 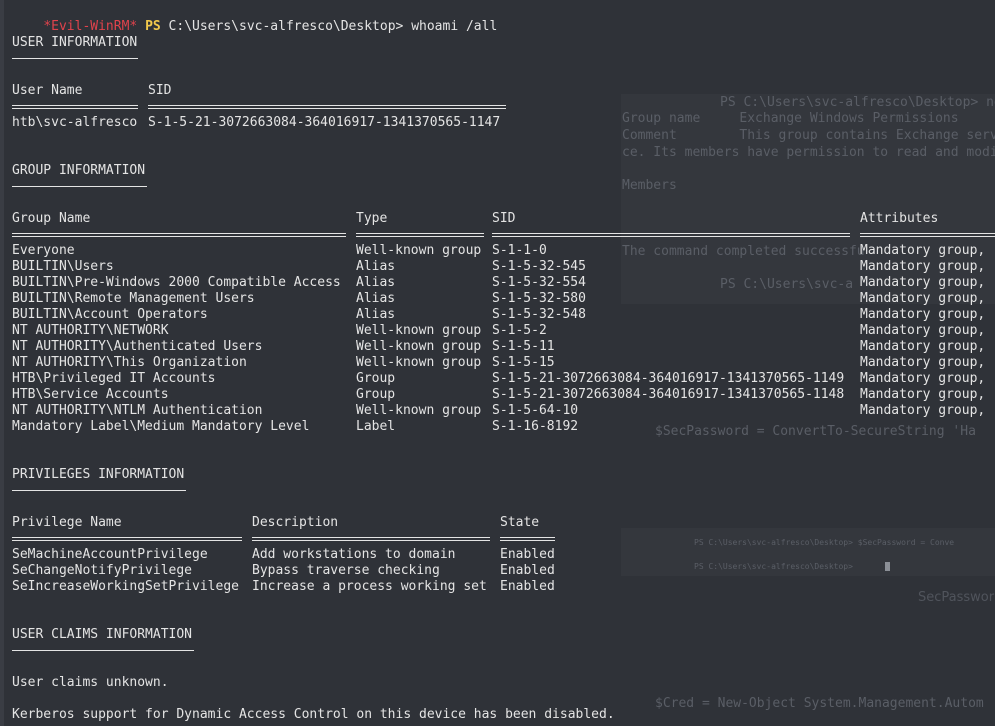 I want to click on group-sid-header: SID, so click(x=504, y=218).